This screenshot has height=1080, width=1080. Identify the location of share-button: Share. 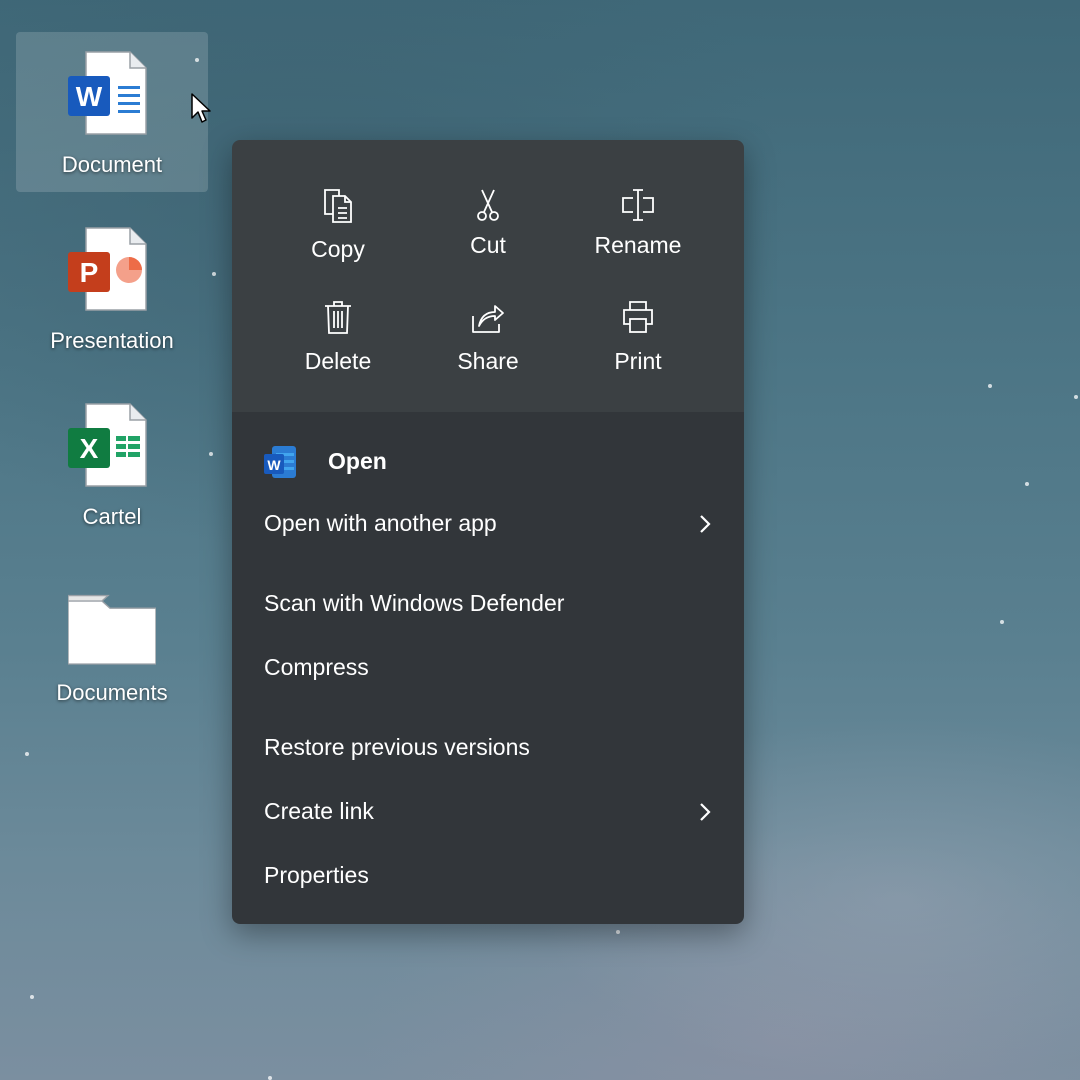
(488, 350).